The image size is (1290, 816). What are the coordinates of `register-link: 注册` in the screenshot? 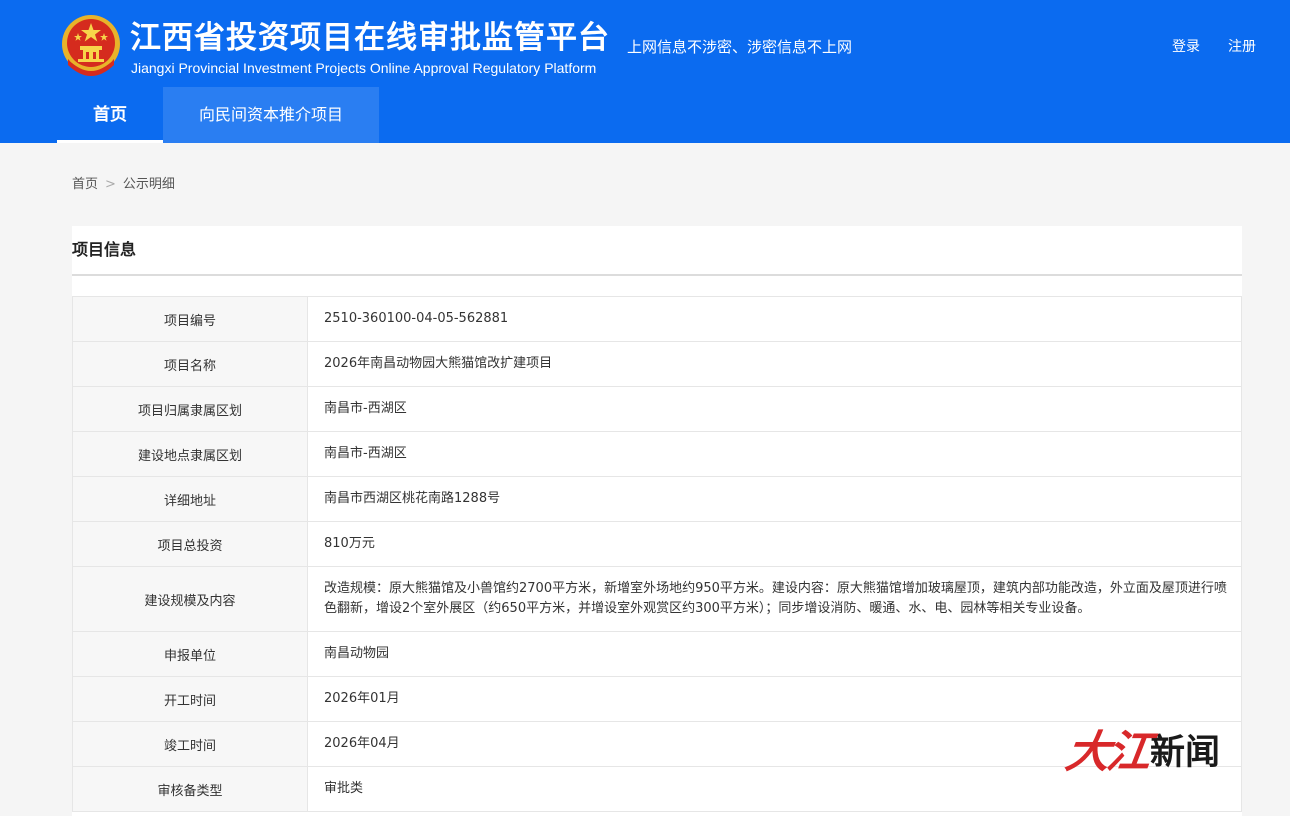 It's located at (1242, 47).